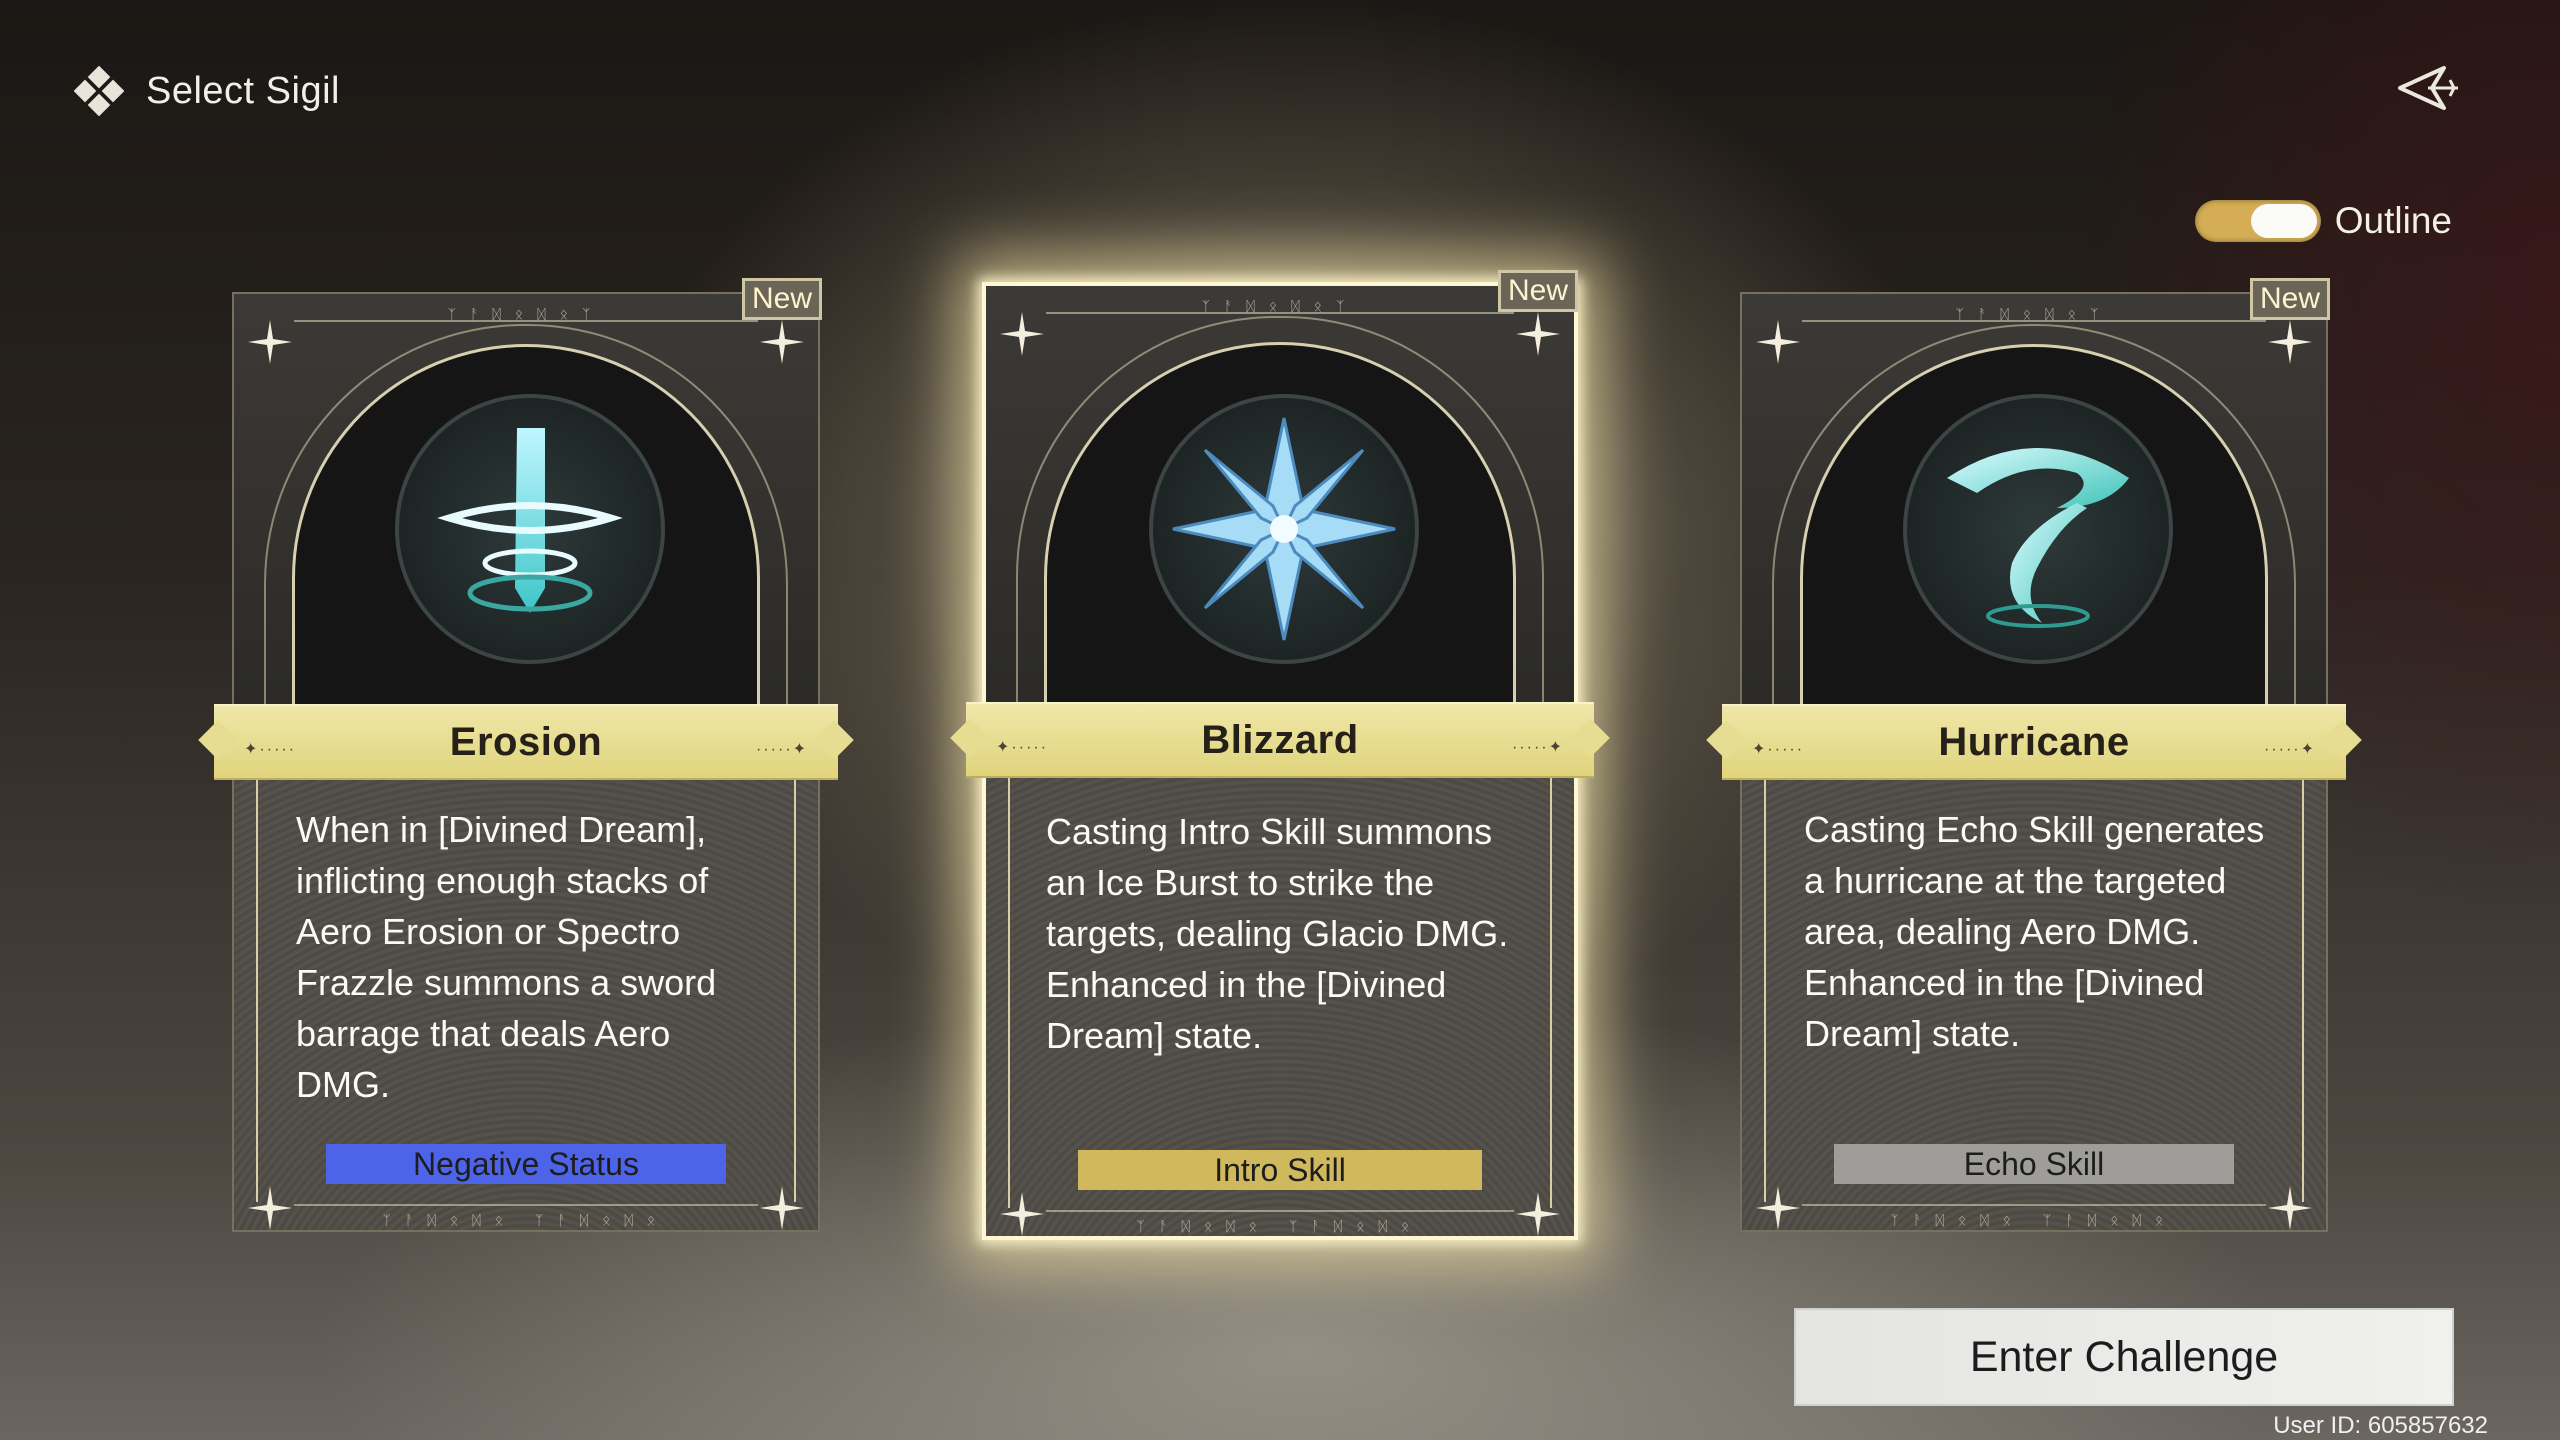  What do you see at coordinates (1280, 1170) in the screenshot?
I see `sigil-tag: Intro Skill` at bounding box center [1280, 1170].